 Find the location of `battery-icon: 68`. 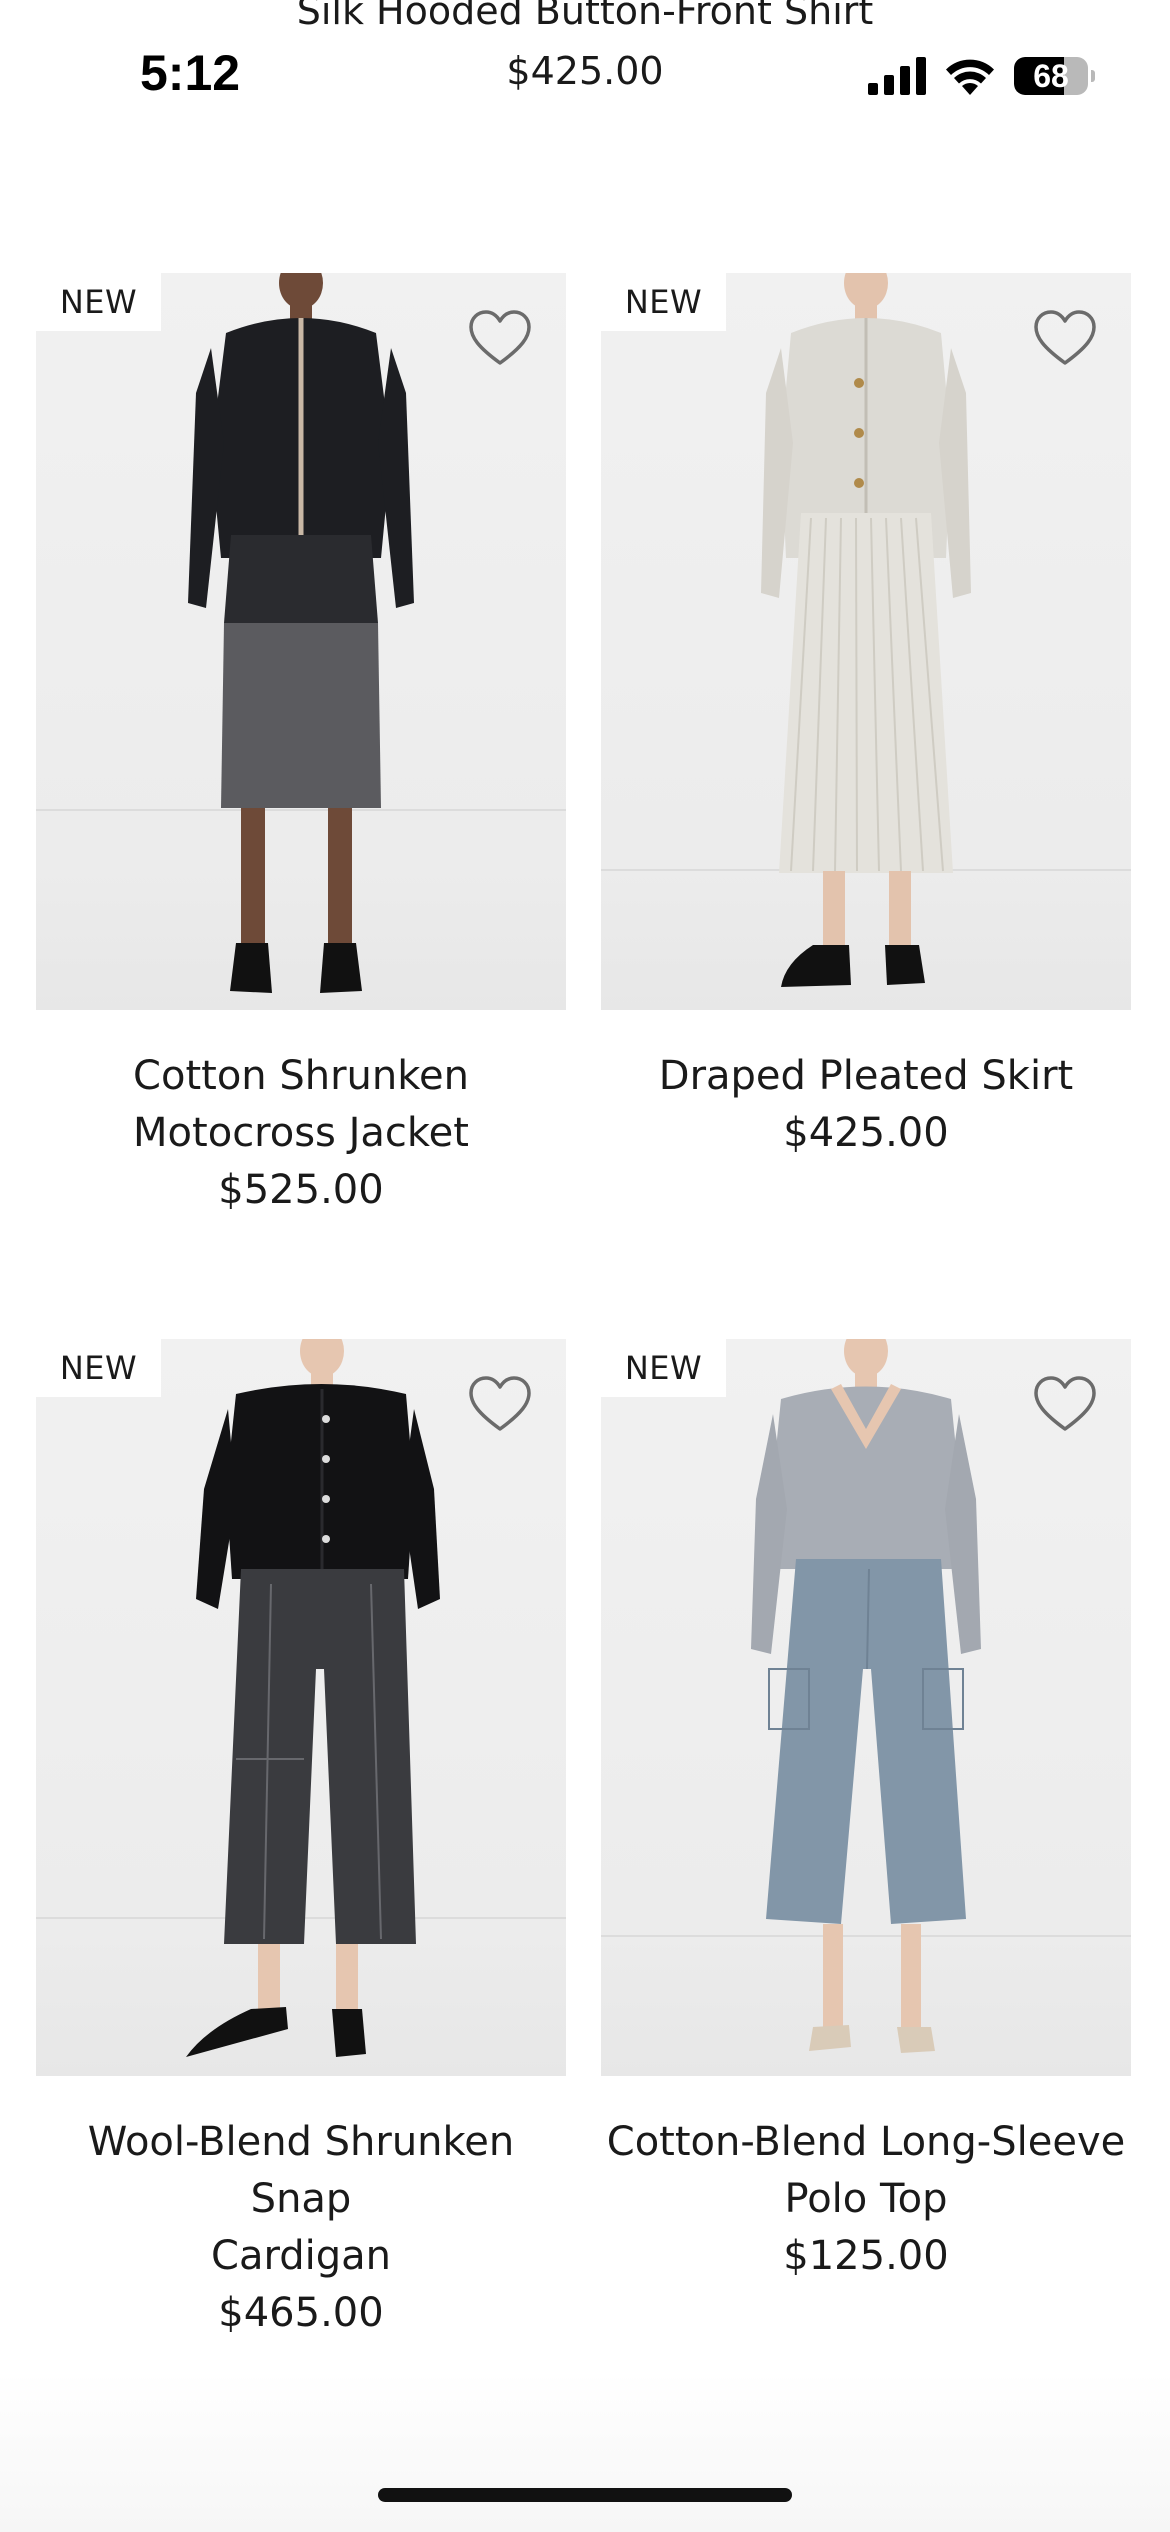

battery-icon: 68 is located at coordinates (1054, 76).